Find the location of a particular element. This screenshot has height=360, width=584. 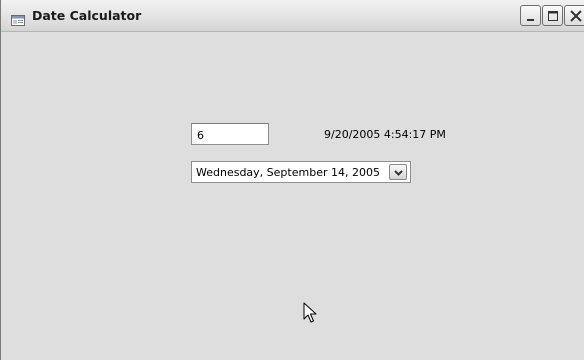

date-picker: Wednesday, September 14, 2005 is located at coordinates (301, 172).